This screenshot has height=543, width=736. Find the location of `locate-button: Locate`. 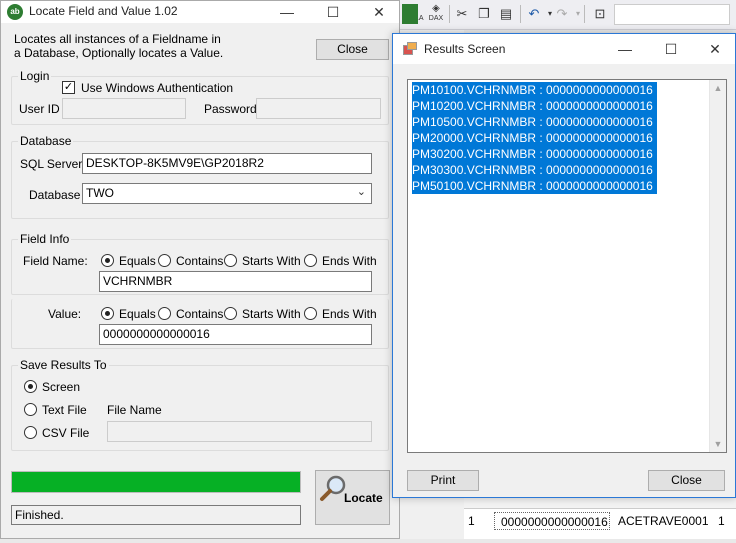

locate-button: Locate is located at coordinates (352, 497).